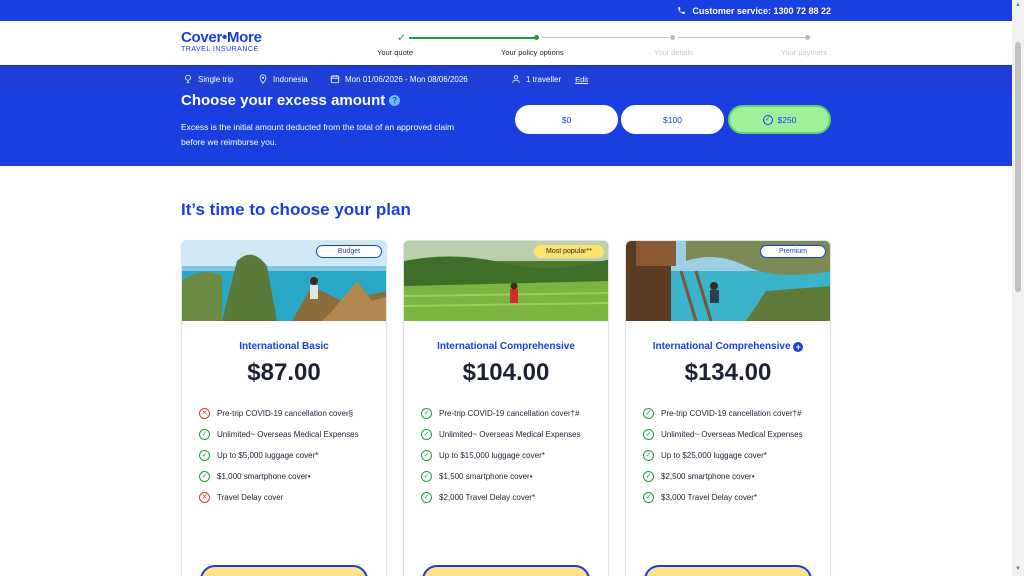 This screenshot has height=576, width=1024. Describe the element at coordinates (581, 79) in the screenshot. I see `edit-trip-link: Edit` at that location.